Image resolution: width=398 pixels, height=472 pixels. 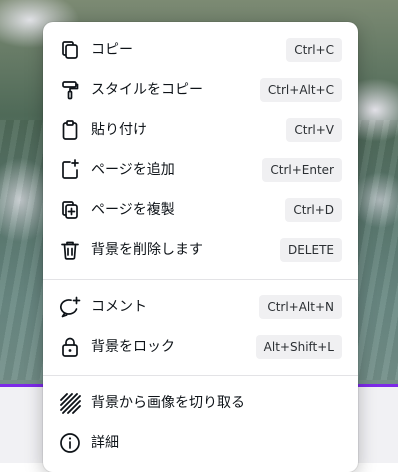 What do you see at coordinates (200, 210) in the screenshot?
I see `menu-item-duplicate-page: ページを複製 Ctrl+D` at bounding box center [200, 210].